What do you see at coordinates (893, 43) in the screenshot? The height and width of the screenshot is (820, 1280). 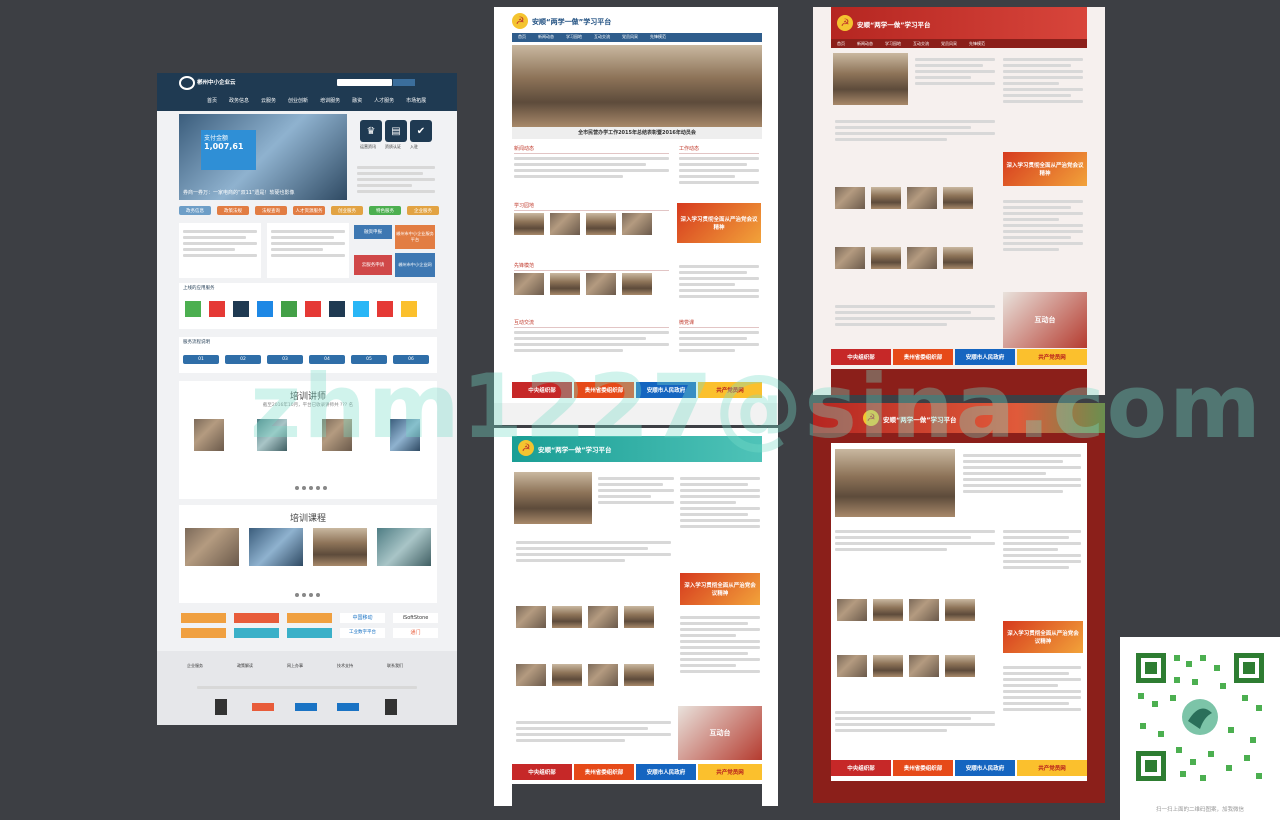 I see `nav-item: 学习园地` at bounding box center [893, 43].